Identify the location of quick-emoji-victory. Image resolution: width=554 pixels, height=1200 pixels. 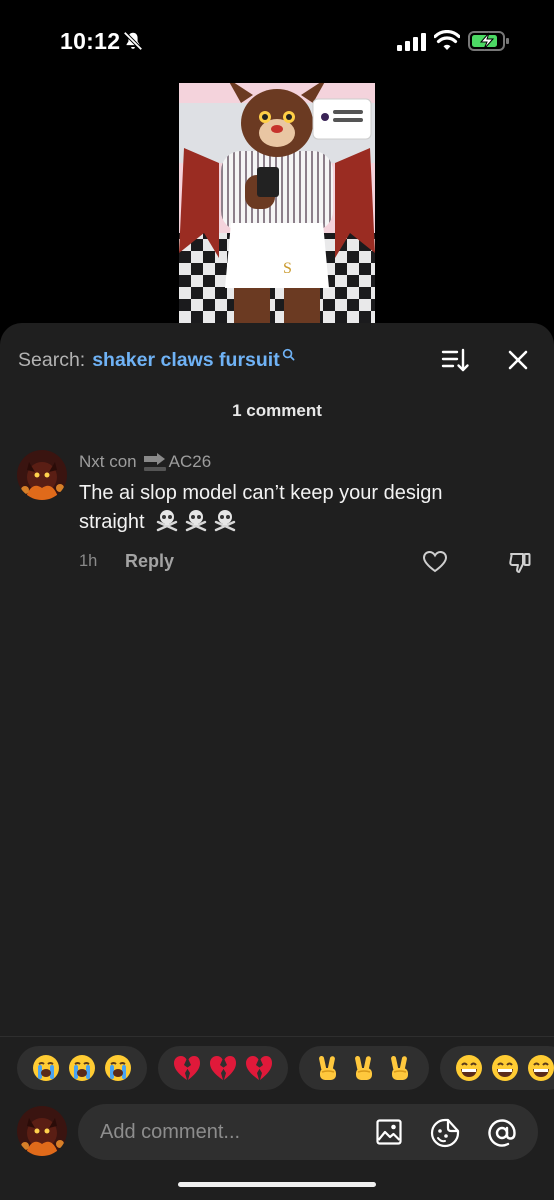
(364, 1068).